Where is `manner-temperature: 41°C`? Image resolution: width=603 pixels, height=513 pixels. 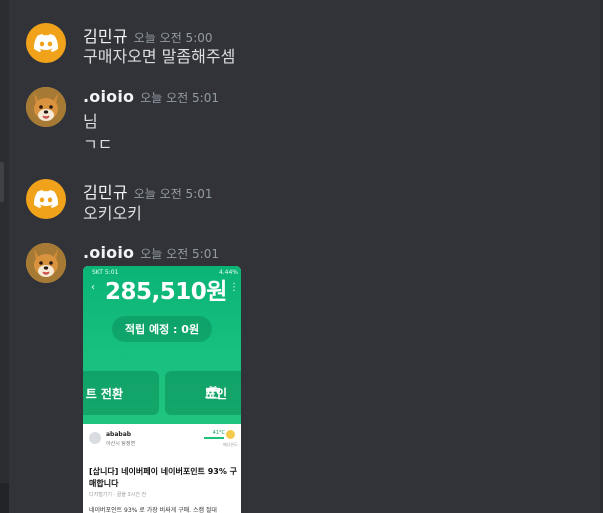 manner-temperature: 41°C is located at coordinates (218, 433).